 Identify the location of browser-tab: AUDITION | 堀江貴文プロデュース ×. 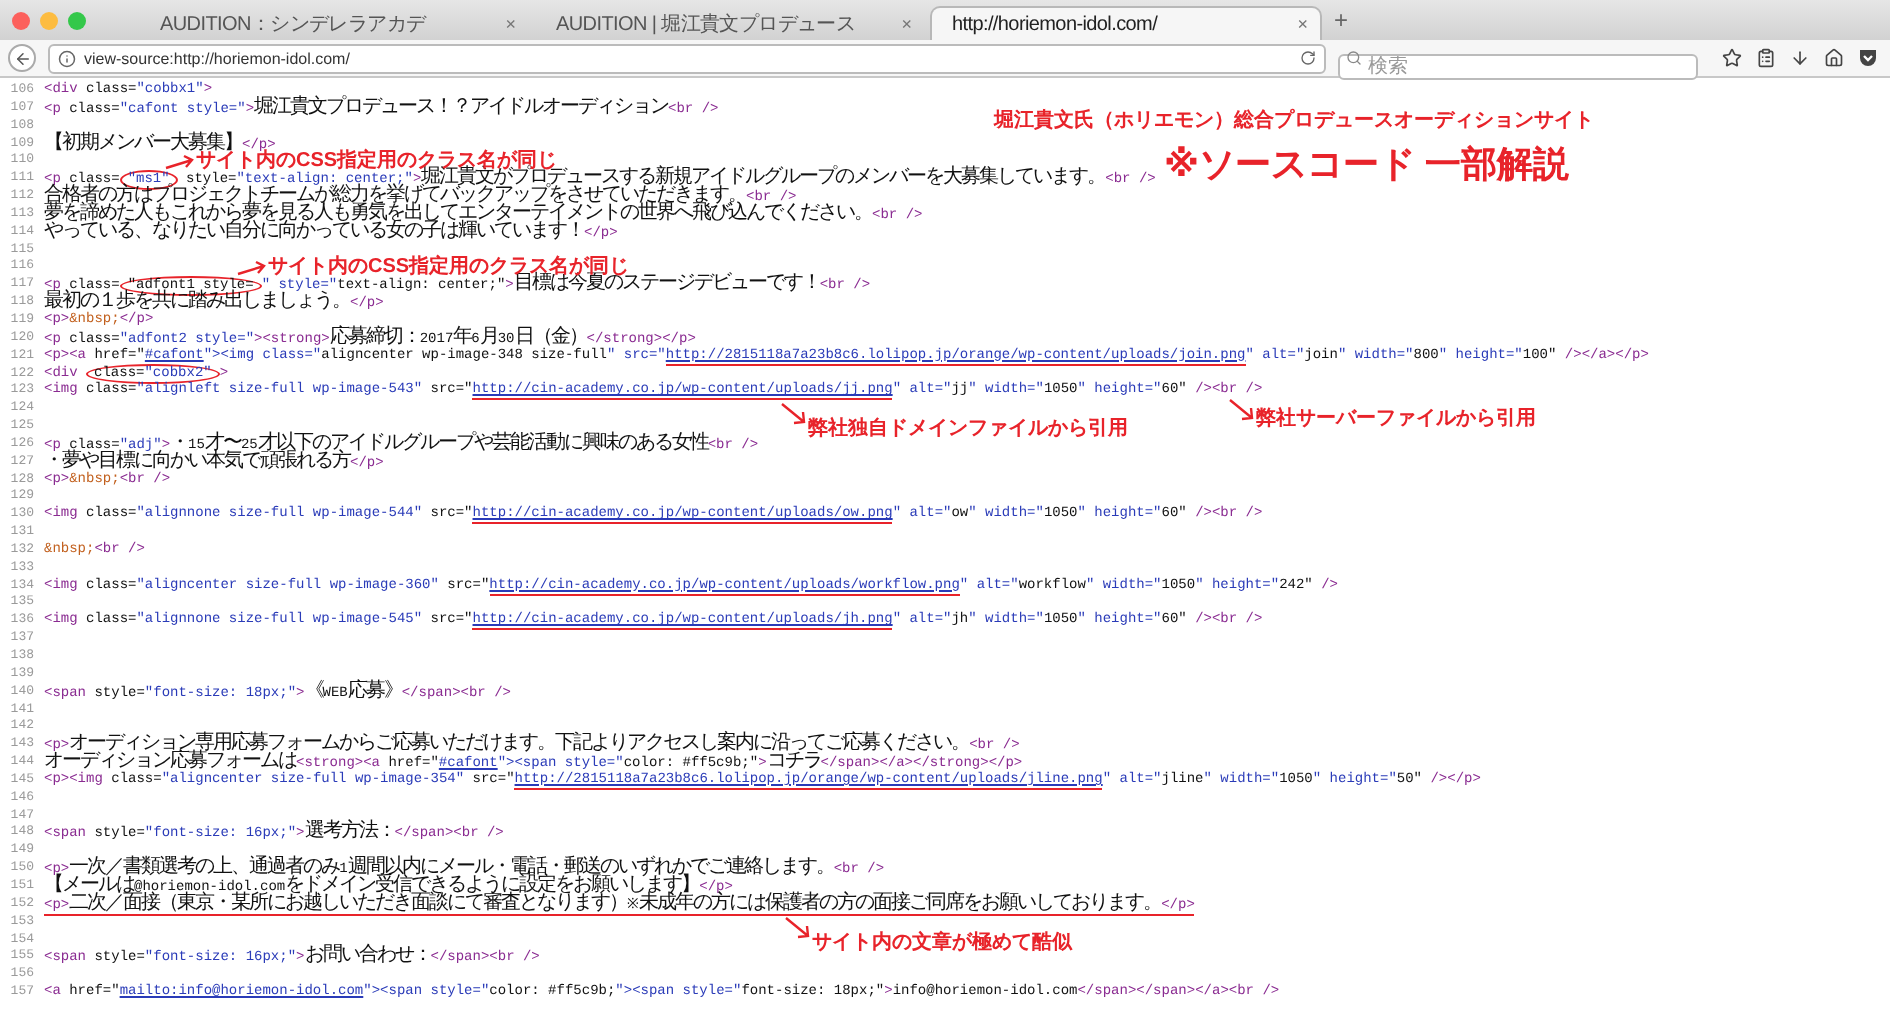
(730, 23).